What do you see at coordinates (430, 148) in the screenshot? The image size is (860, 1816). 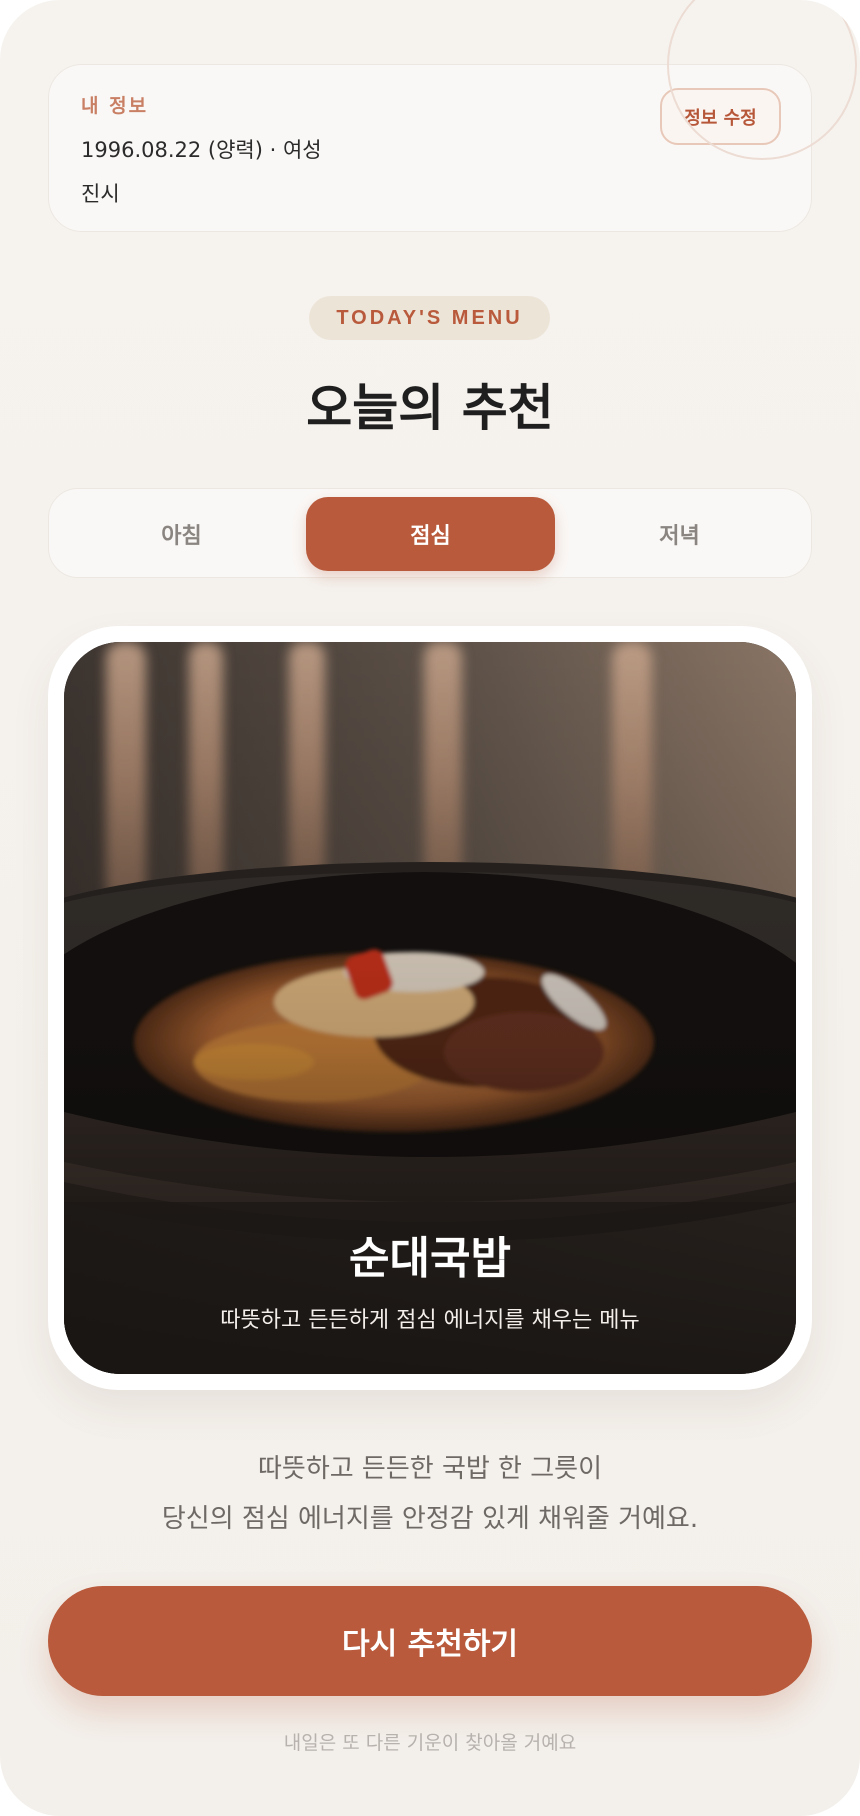 I see `profile-card: 내 정보 1996.08.22 (양력) · 여성 진시 정보 수정` at bounding box center [430, 148].